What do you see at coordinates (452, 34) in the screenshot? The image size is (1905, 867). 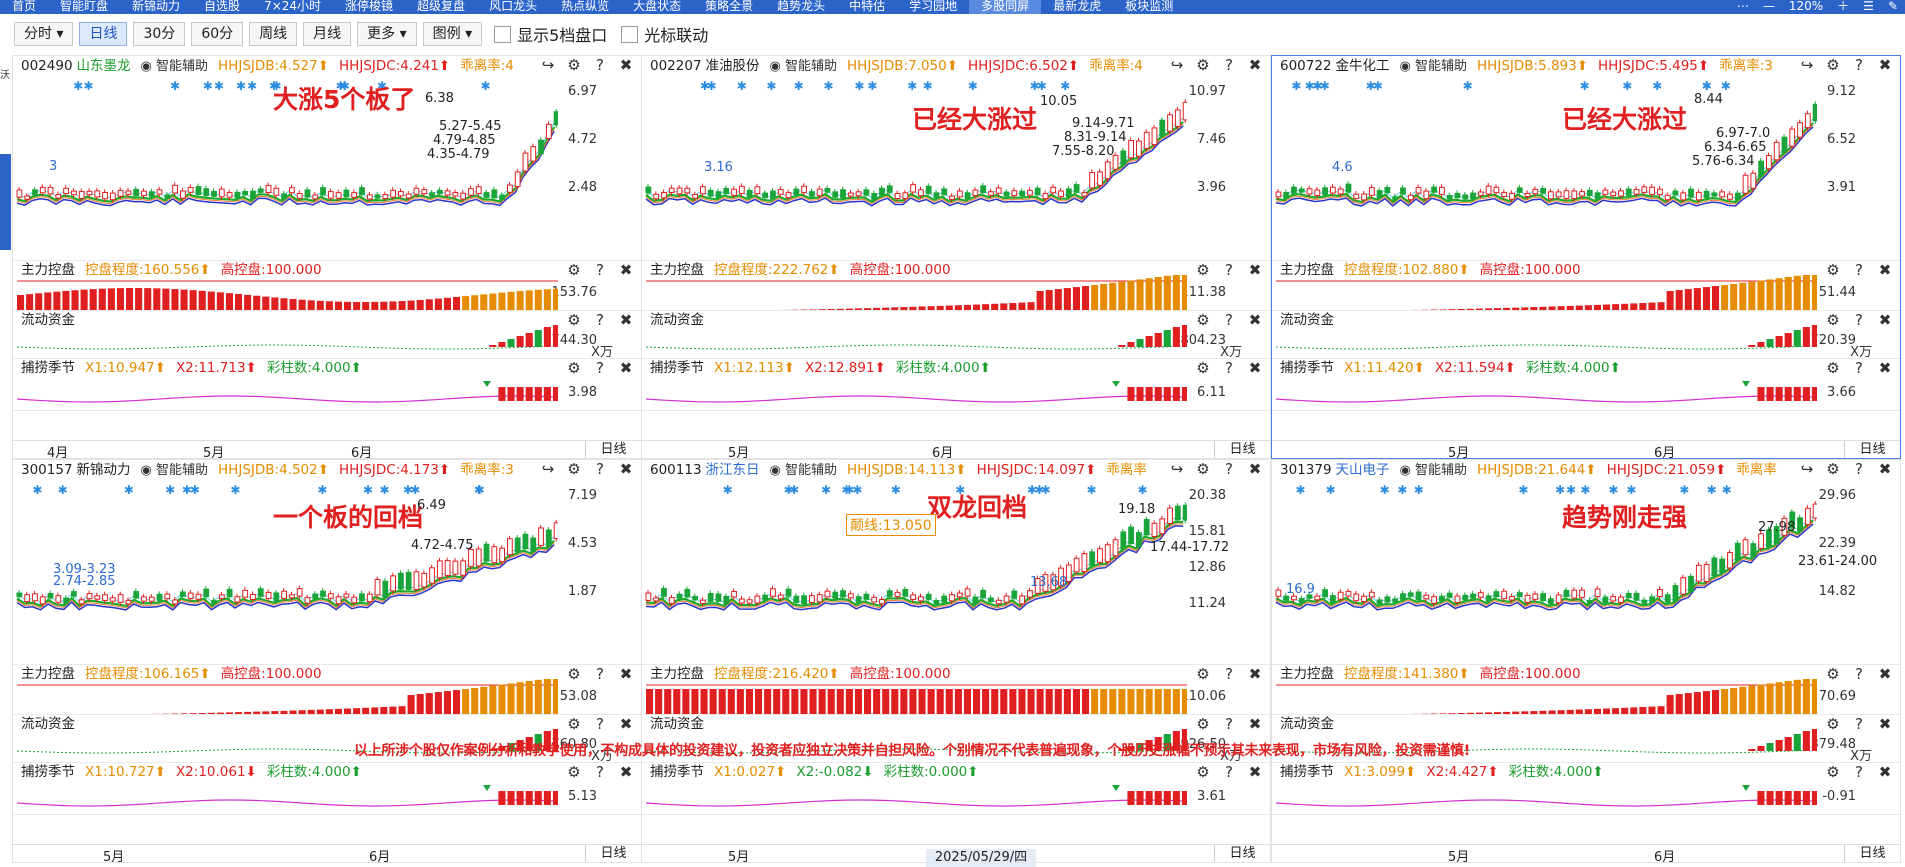 I see `period-button: 图例 ▾` at bounding box center [452, 34].